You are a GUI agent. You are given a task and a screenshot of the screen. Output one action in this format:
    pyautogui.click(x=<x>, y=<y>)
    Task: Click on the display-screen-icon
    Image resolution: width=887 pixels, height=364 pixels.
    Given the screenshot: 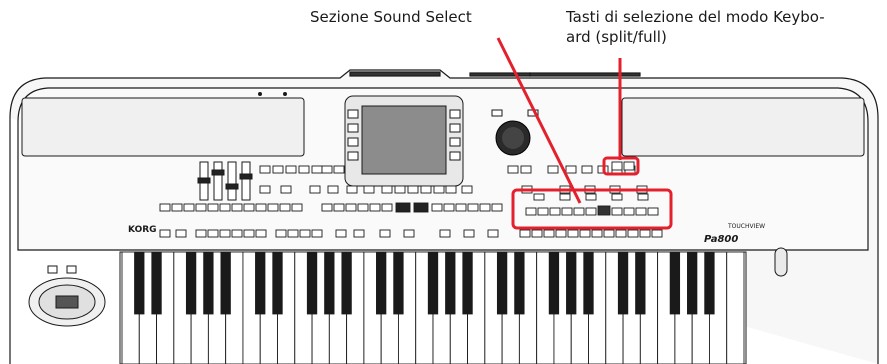 What is the action you would take?
    pyautogui.click(x=404, y=141)
    